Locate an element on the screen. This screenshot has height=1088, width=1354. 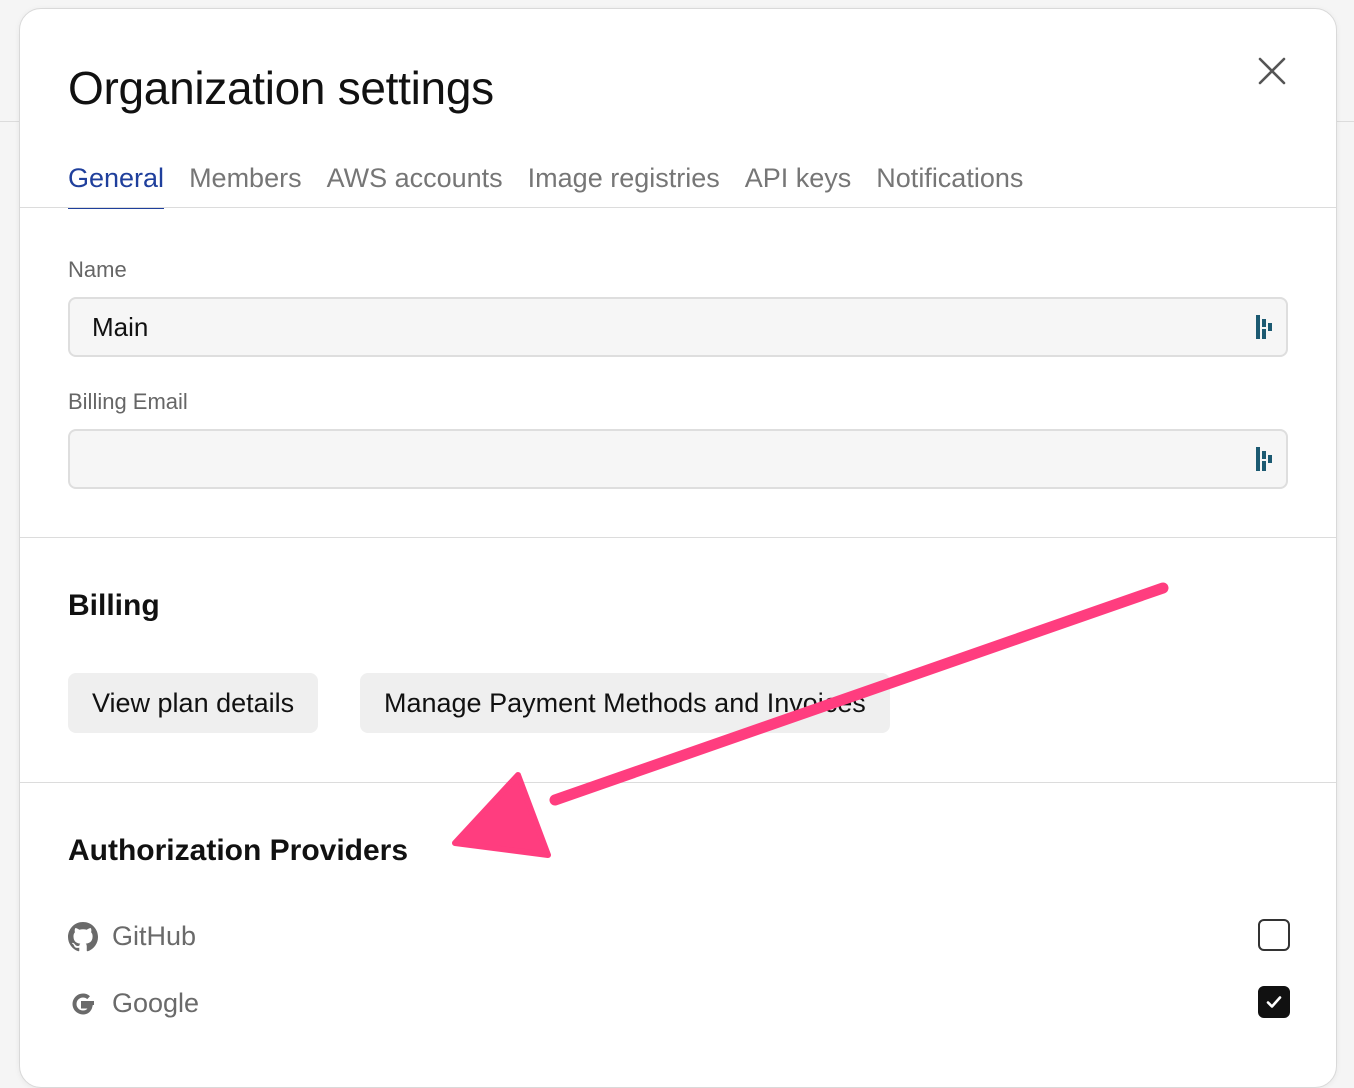
name-input is located at coordinates (662, 327).